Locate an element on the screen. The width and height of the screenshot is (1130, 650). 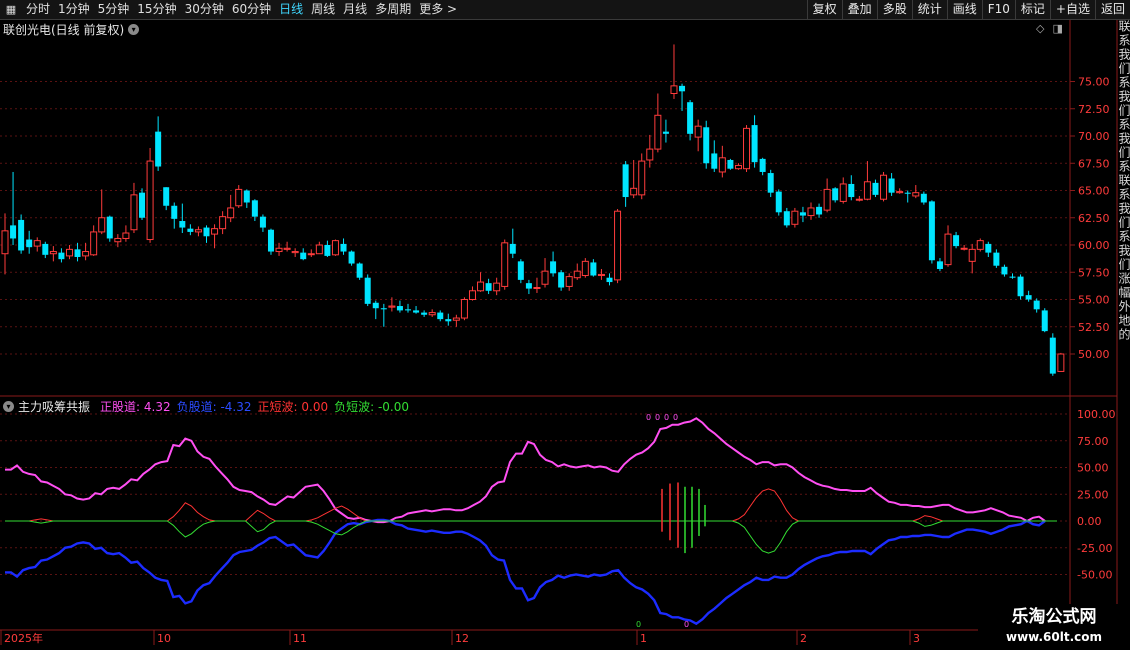
indicator-name: 主力吸筹共振 is located at coordinates (54, 407).